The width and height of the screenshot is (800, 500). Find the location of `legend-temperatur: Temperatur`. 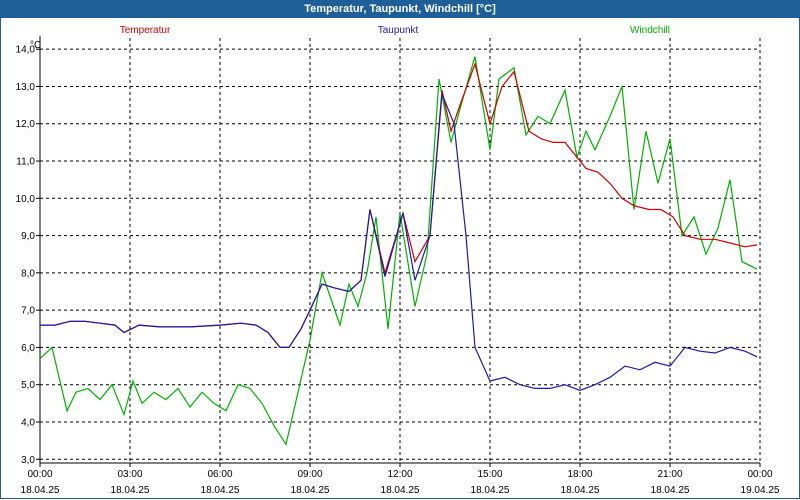

legend-temperatur: Temperatur is located at coordinates (145, 30).